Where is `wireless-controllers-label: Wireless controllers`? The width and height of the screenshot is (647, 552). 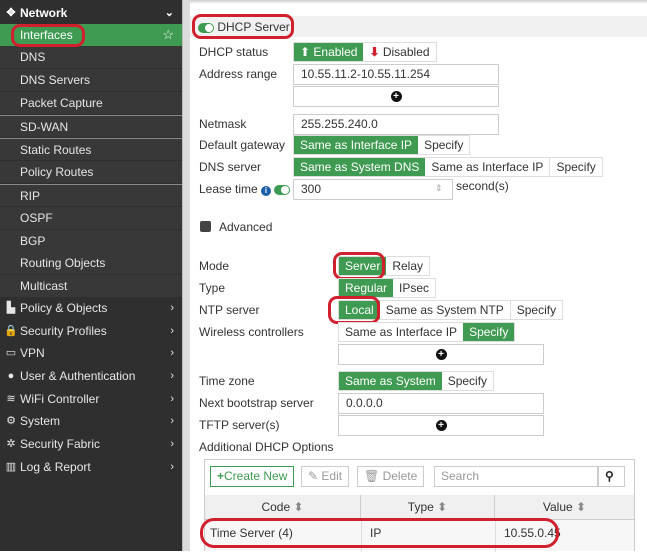
wireless-controllers-label: Wireless controllers is located at coordinates (251, 332).